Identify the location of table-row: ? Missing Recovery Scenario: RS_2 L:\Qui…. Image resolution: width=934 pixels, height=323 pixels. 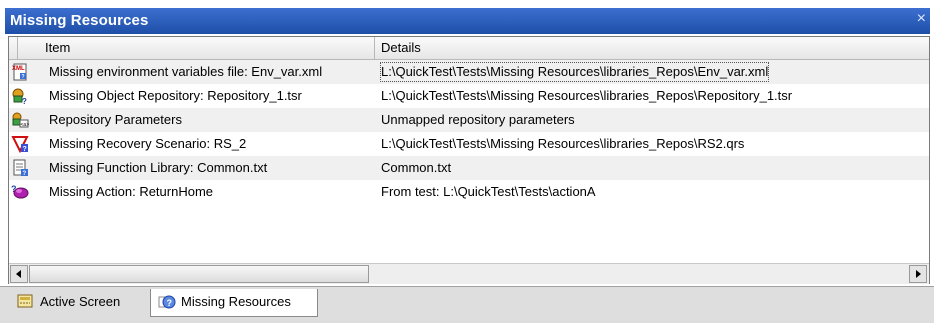
(469, 144).